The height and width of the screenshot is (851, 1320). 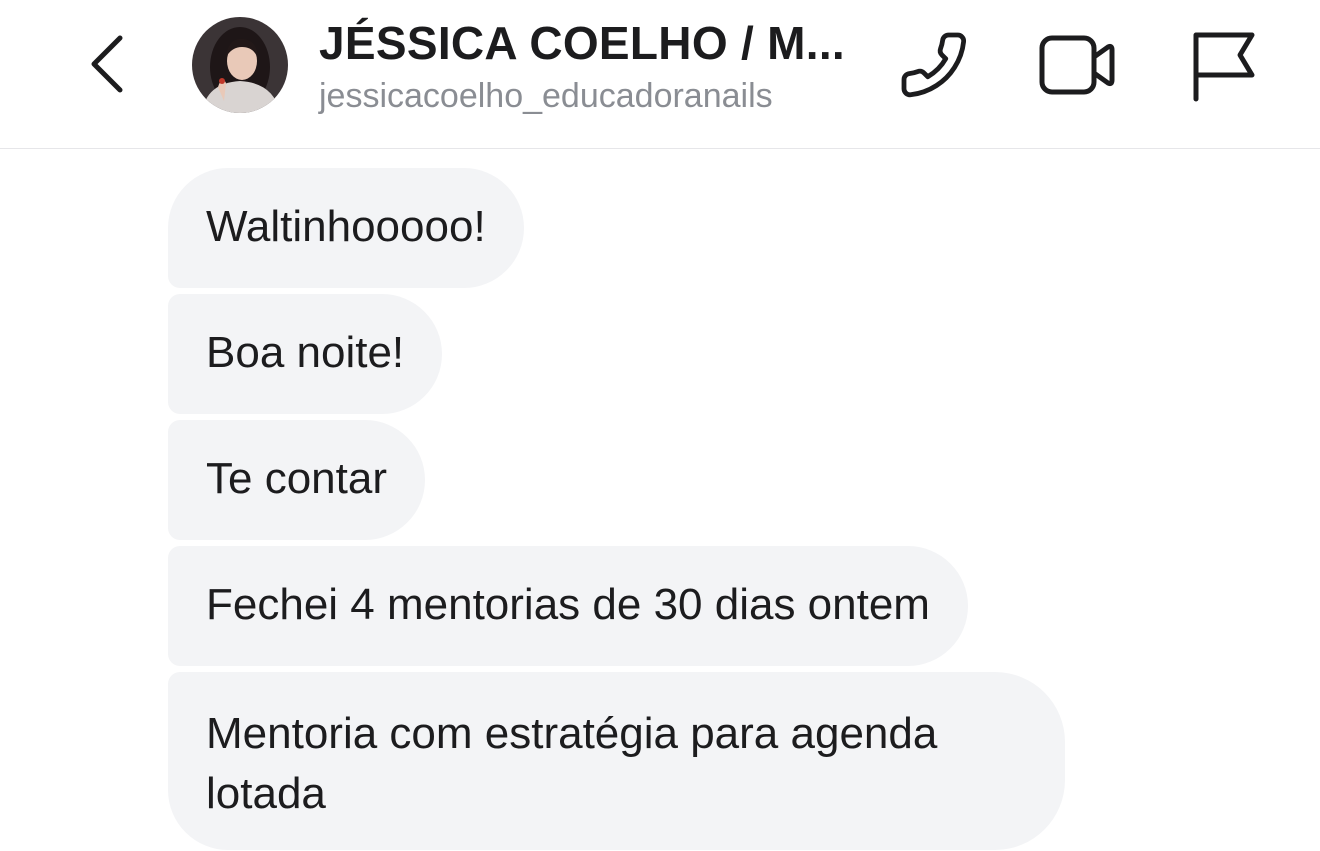 I want to click on profile-photo, so click(x=240, y=65).